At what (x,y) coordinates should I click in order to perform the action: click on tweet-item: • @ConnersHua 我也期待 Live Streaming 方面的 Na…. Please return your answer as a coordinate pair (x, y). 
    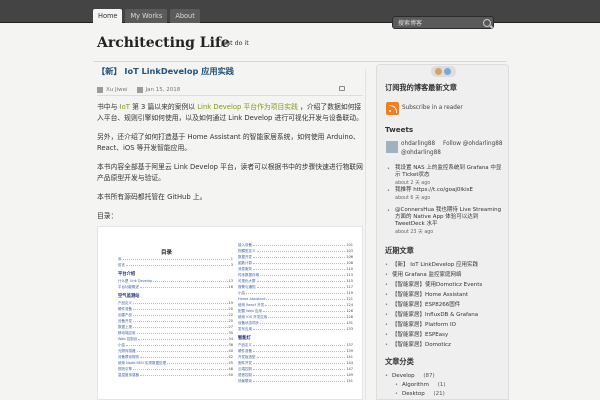
    Looking at the image, I should click on (446, 221).